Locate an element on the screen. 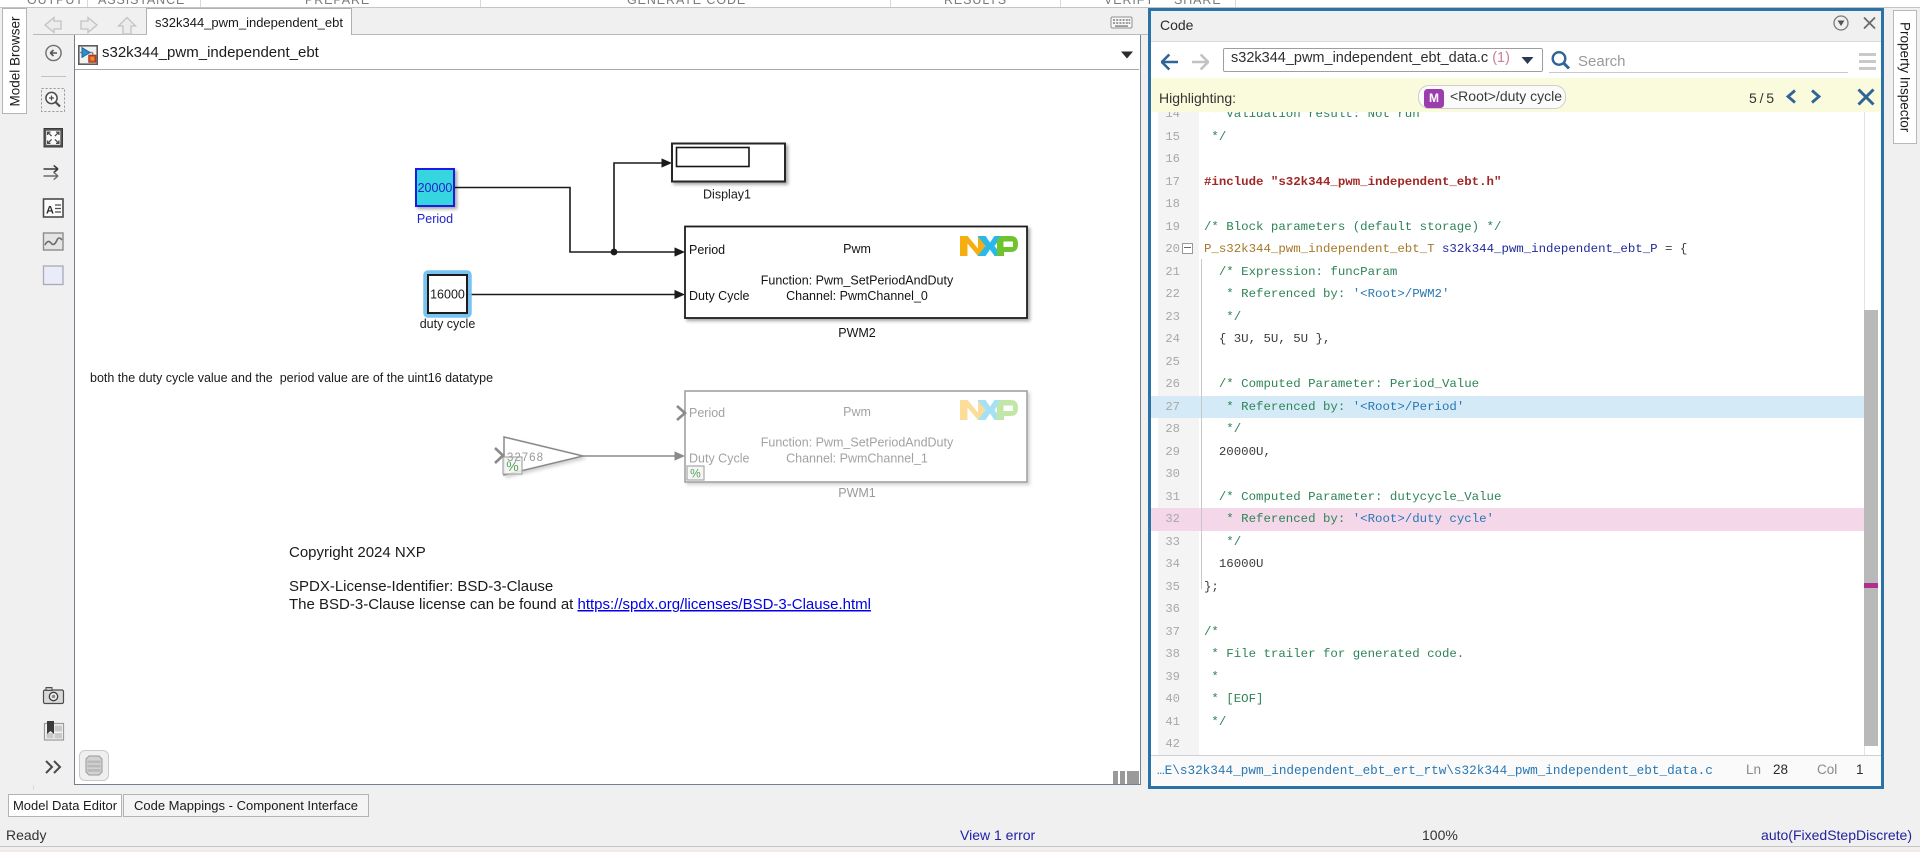 The width and height of the screenshot is (1920, 852). svg-text: A is located at coordinates (50, 211).